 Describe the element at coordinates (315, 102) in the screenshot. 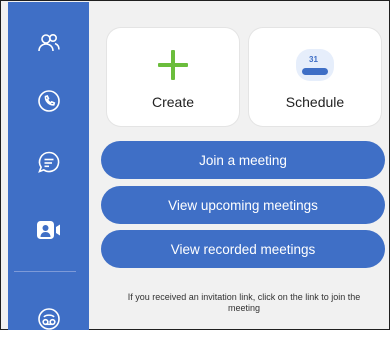

I see `schedule-label: Schedule` at that location.